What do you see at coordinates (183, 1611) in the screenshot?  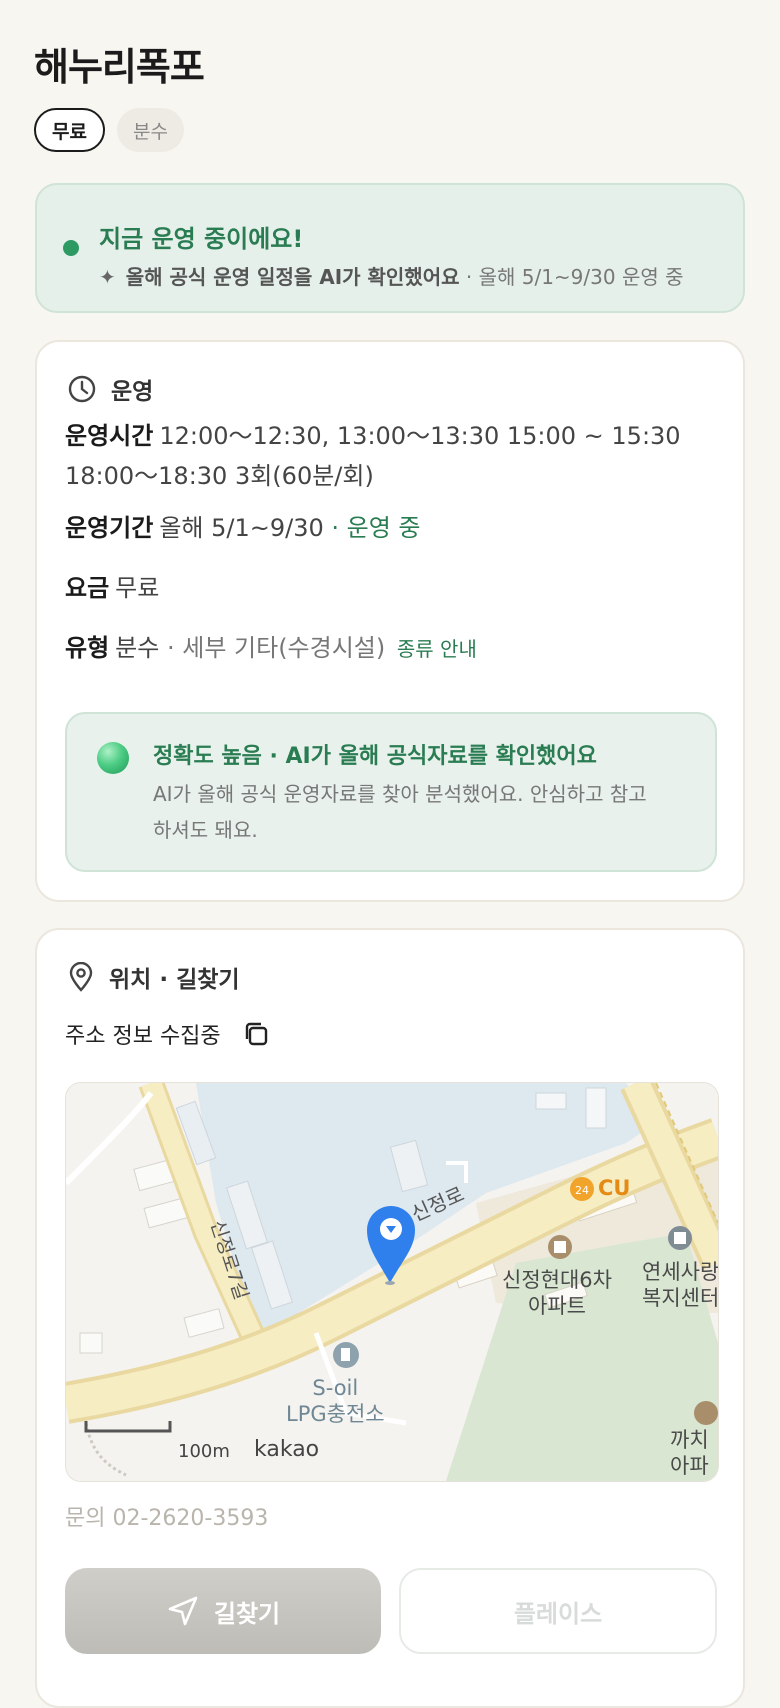 I see `navigation-arrow-icon` at bounding box center [183, 1611].